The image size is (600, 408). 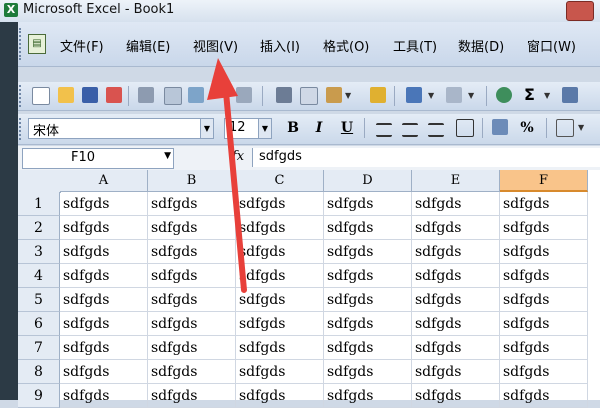 What do you see at coordinates (244, 95) in the screenshot?
I see `research-icon` at bounding box center [244, 95].